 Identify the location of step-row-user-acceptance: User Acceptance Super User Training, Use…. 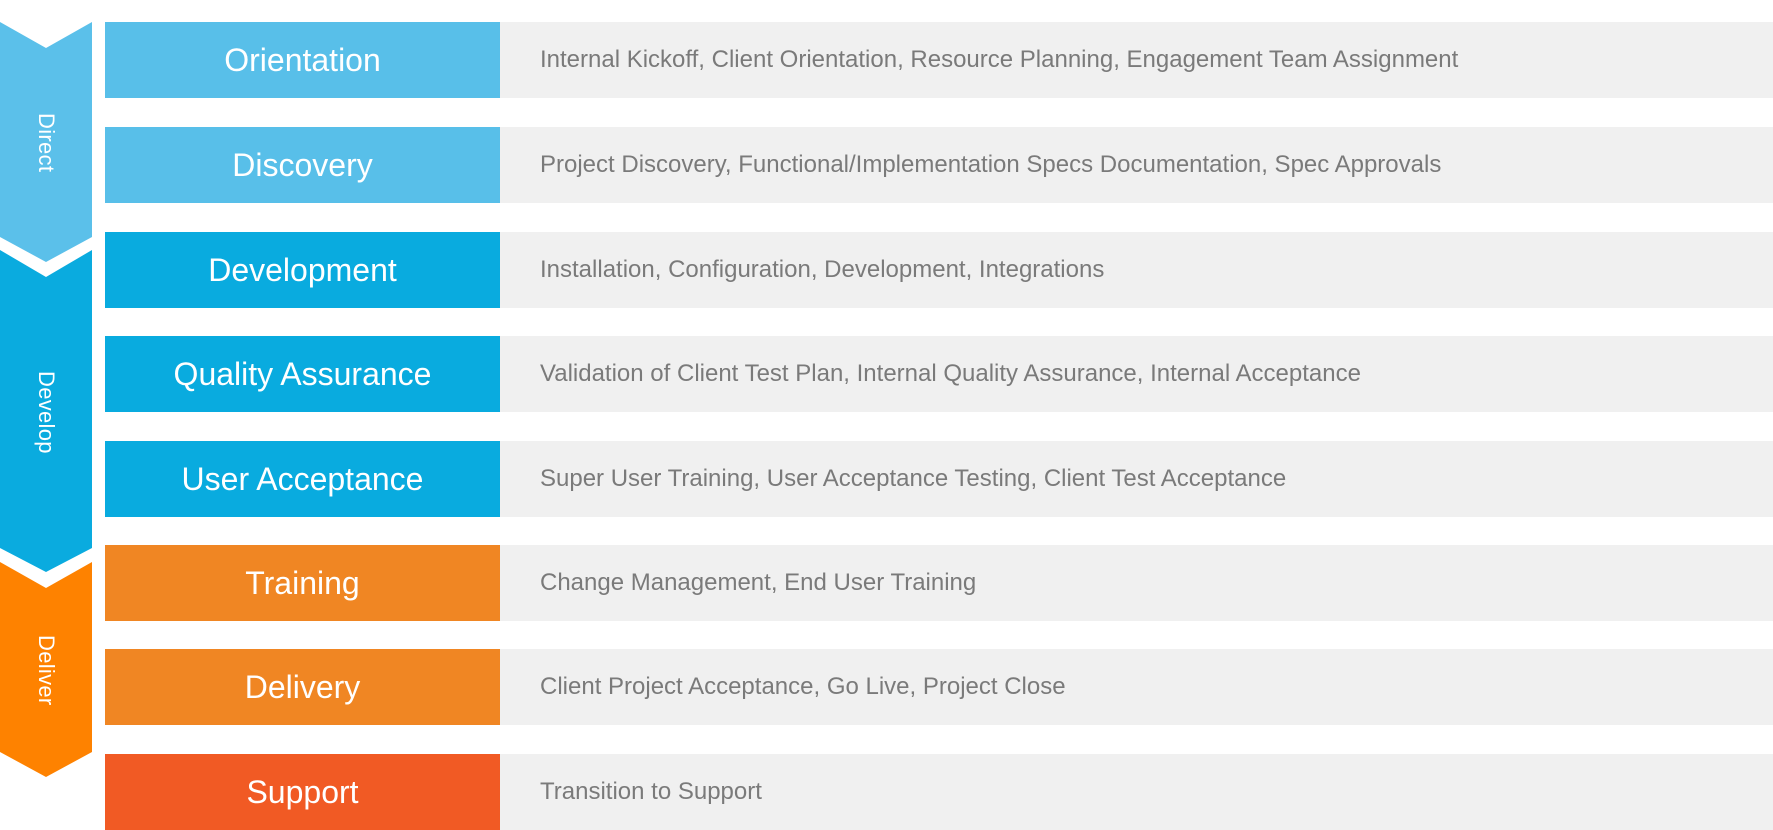
(939, 479).